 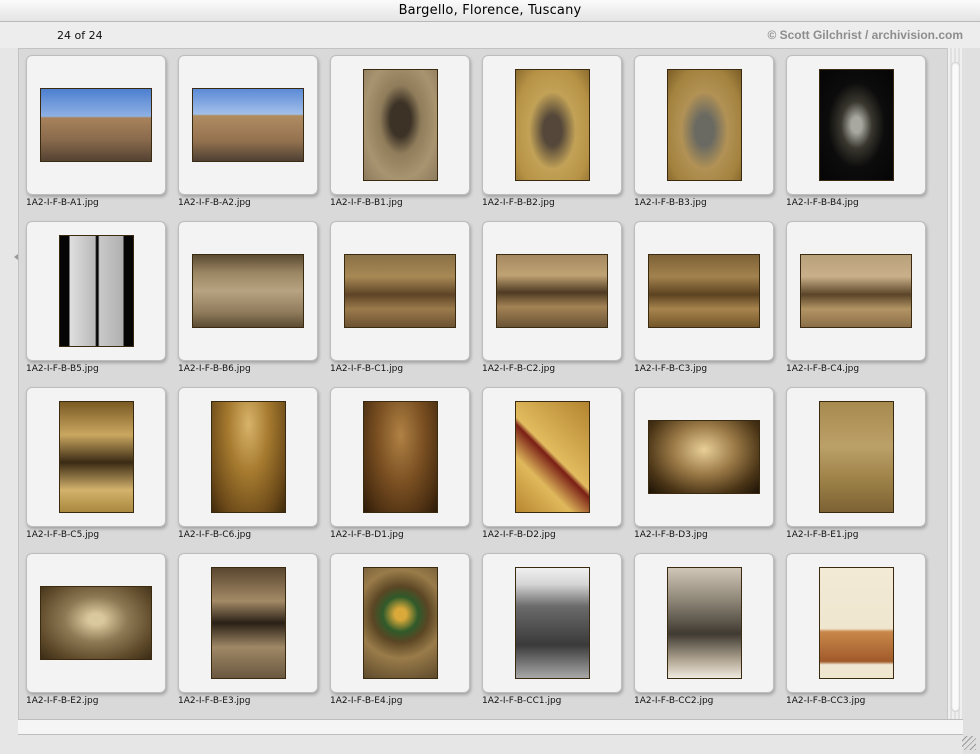 I want to click on thumbnail-item: 1A2-I-F-B-B4.jpg, so click(x=856, y=138).